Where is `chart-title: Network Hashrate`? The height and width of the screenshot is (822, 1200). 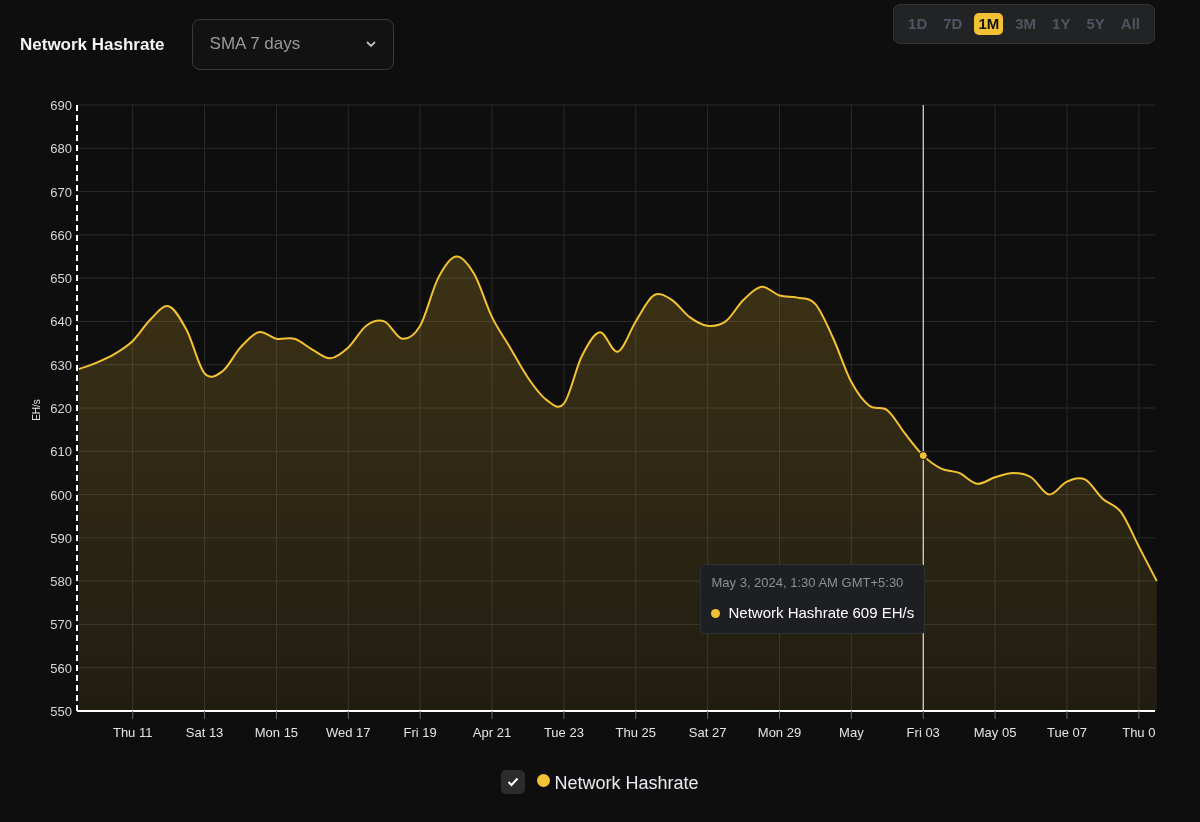 chart-title: Network Hashrate is located at coordinates (92, 45).